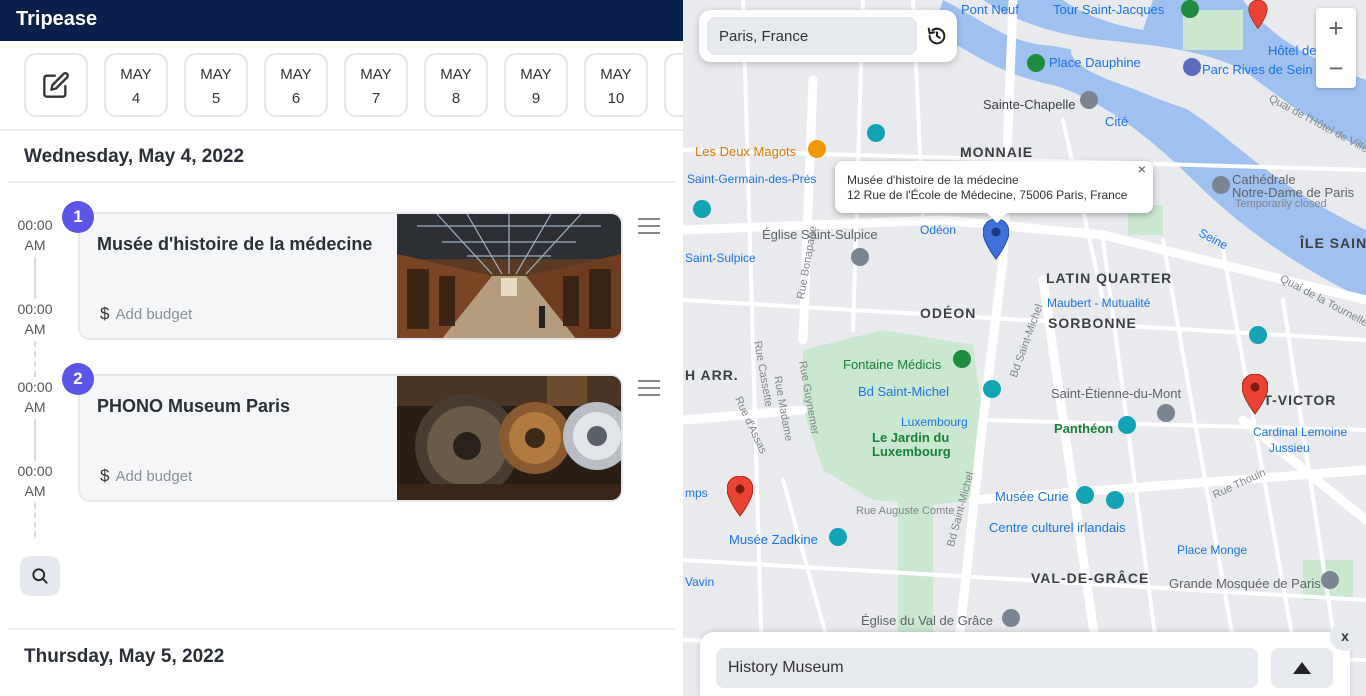 The height and width of the screenshot is (696, 1366). What do you see at coordinates (1192, 67) in the screenshot?
I see `parking-icon` at bounding box center [1192, 67].